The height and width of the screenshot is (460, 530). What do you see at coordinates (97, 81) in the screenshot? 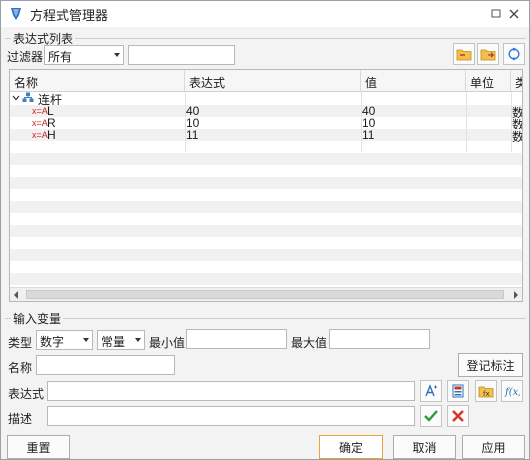
I see `column-header-name: 名称` at bounding box center [97, 81].